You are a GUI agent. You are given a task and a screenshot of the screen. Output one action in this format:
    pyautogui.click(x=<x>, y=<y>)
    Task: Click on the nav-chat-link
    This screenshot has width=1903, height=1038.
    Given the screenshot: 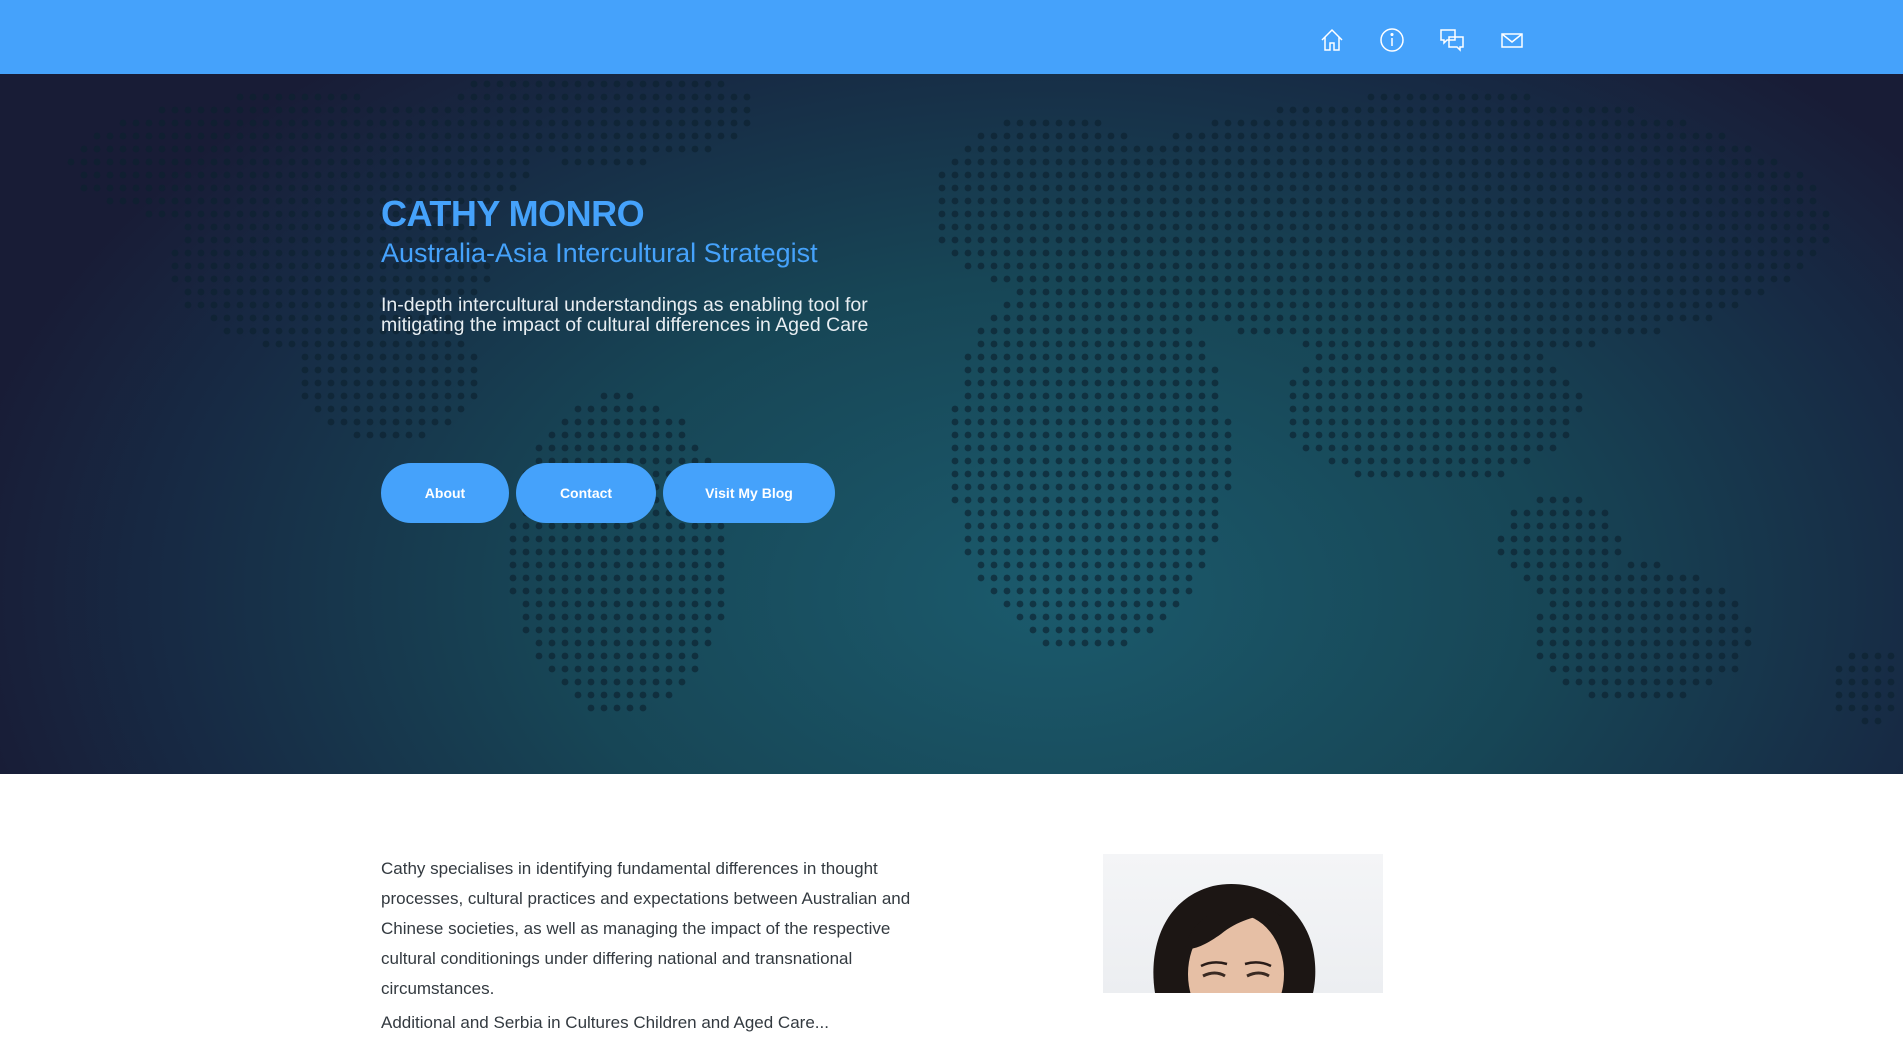 What is the action you would take?
    pyautogui.click(x=1452, y=40)
    